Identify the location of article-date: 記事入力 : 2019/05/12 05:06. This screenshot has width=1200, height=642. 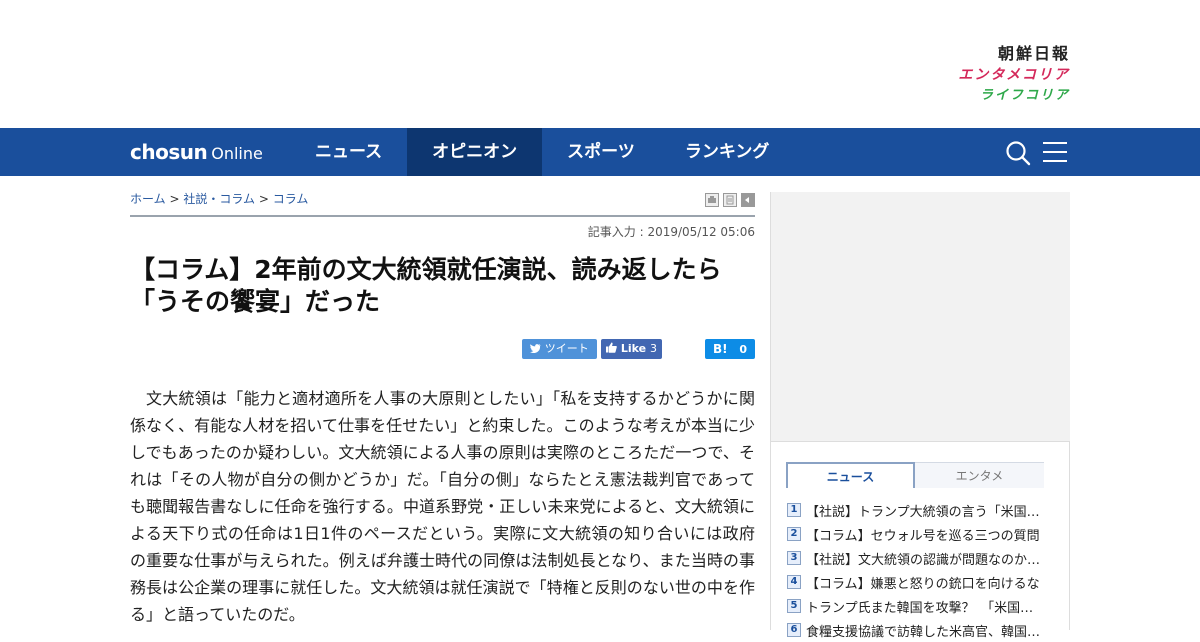
(671, 232).